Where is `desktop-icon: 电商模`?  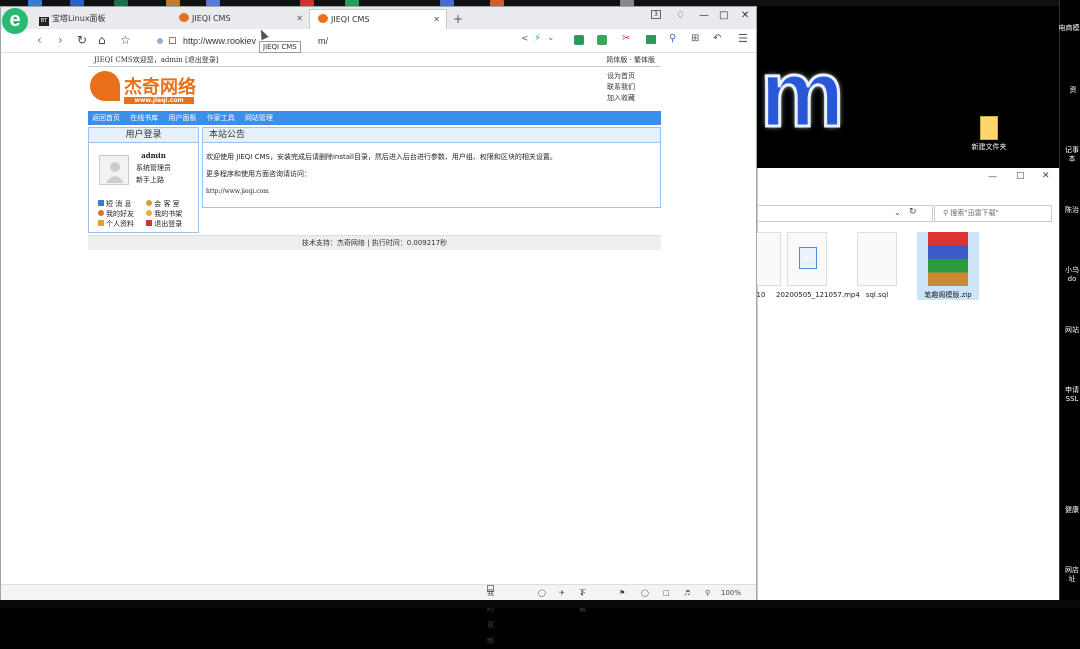
desktop-icon: 电商模 is located at coordinates (1069, 28).